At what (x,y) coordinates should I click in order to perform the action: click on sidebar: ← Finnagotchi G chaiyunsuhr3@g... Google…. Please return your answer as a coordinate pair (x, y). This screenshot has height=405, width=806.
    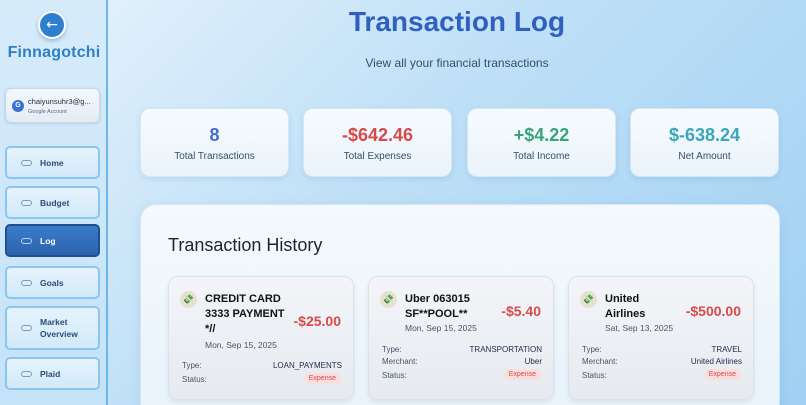
    Looking at the image, I should click on (54, 202).